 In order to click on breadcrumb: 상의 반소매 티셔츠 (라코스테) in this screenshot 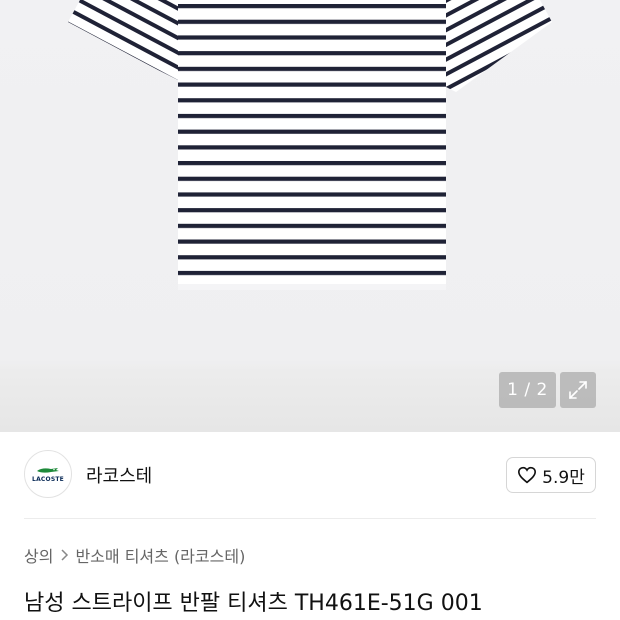, I will do `click(134, 555)`.